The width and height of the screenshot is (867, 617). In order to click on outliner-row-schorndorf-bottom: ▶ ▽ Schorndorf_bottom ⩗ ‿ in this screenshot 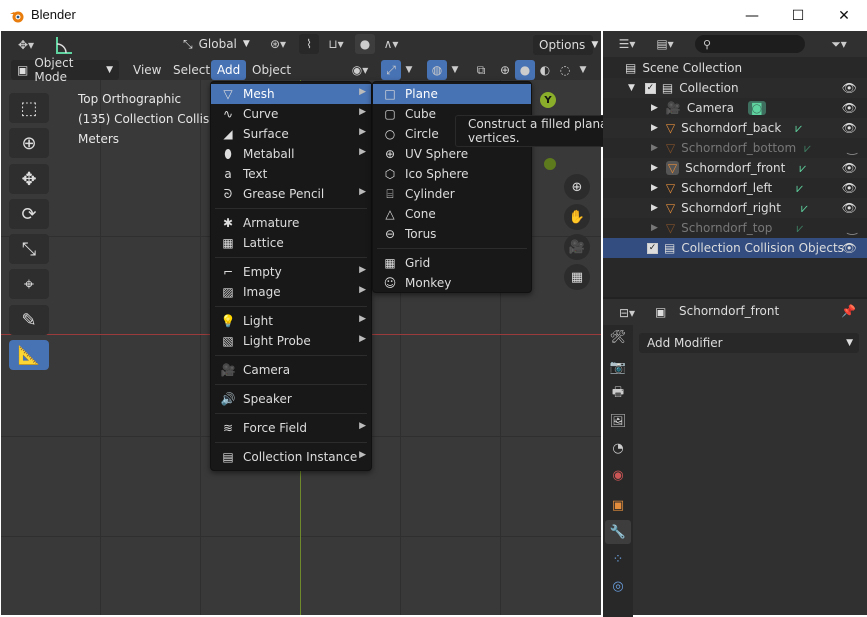, I will do `click(735, 148)`.